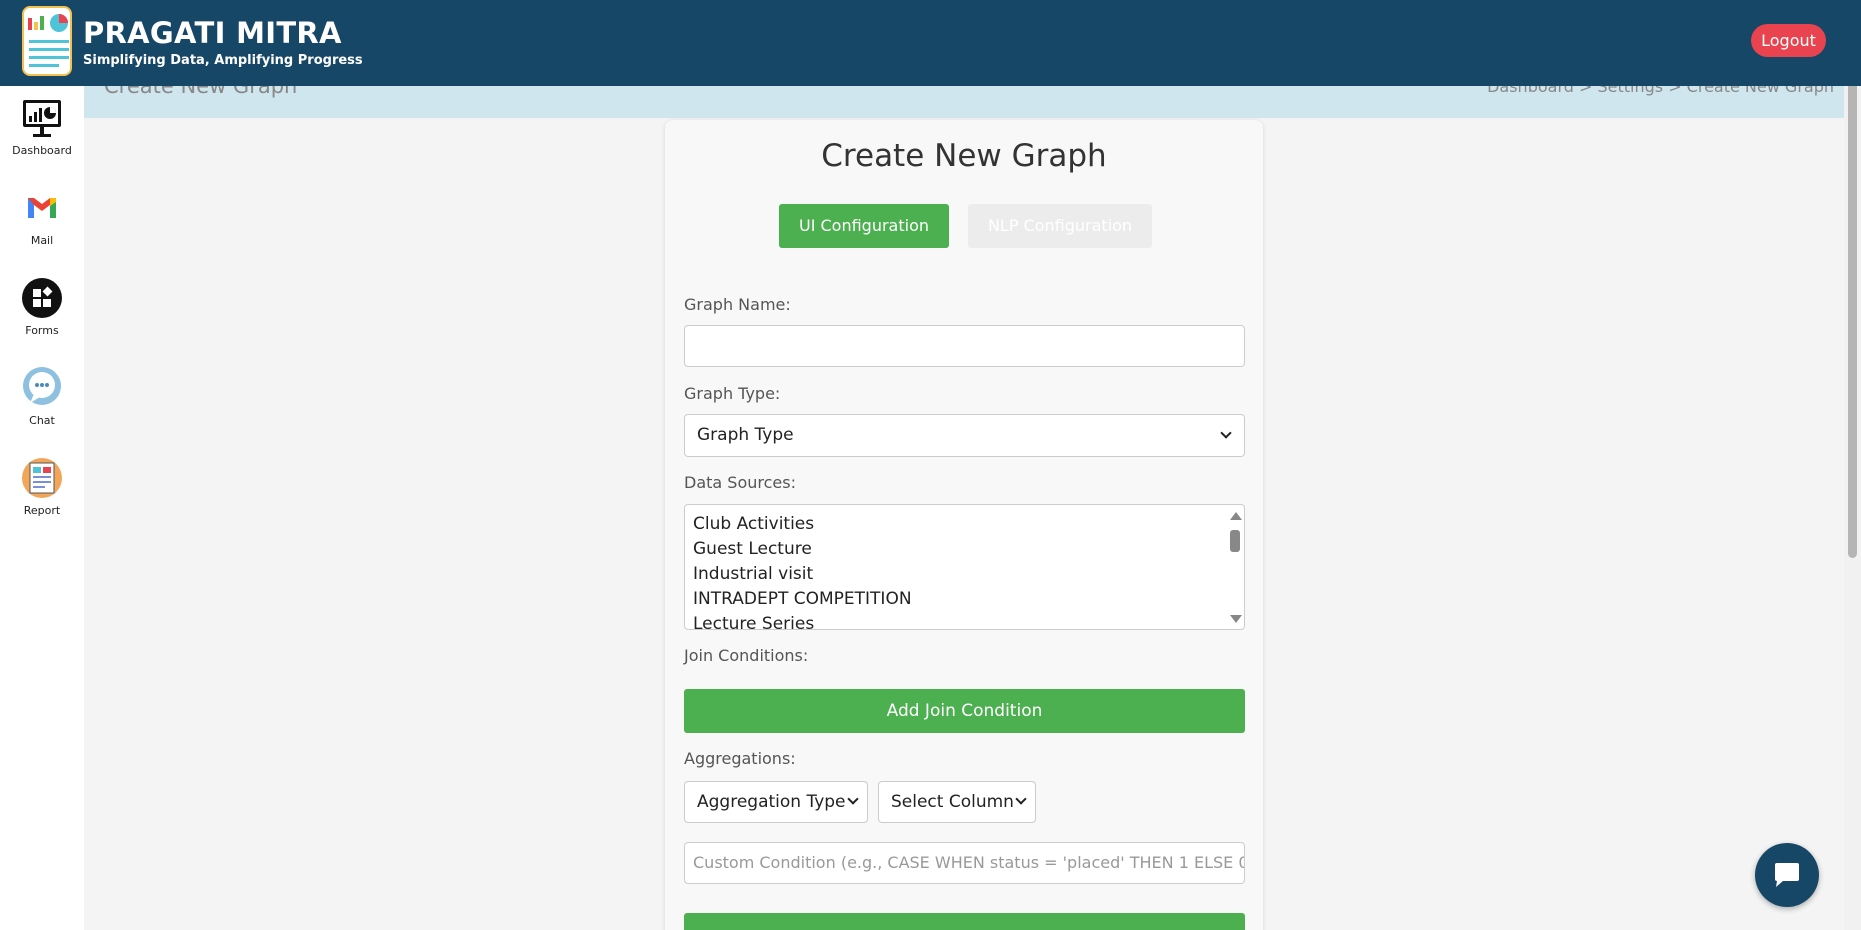 Image resolution: width=1861 pixels, height=930 pixels. What do you see at coordinates (864, 226) in the screenshot?
I see `tab-ui-configuration: UI Configuration` at bounding box center [864, 226].